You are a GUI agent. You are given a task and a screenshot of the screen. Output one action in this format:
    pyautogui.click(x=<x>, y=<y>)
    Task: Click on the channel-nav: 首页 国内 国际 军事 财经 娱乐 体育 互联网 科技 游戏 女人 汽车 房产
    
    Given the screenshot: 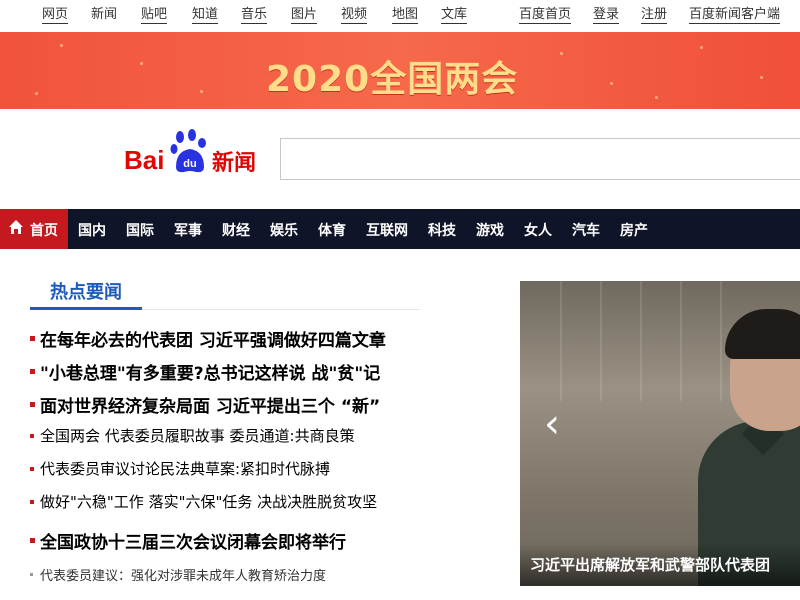 What is the action you would take?
    pyautogui.click(x=400, y=229)
    